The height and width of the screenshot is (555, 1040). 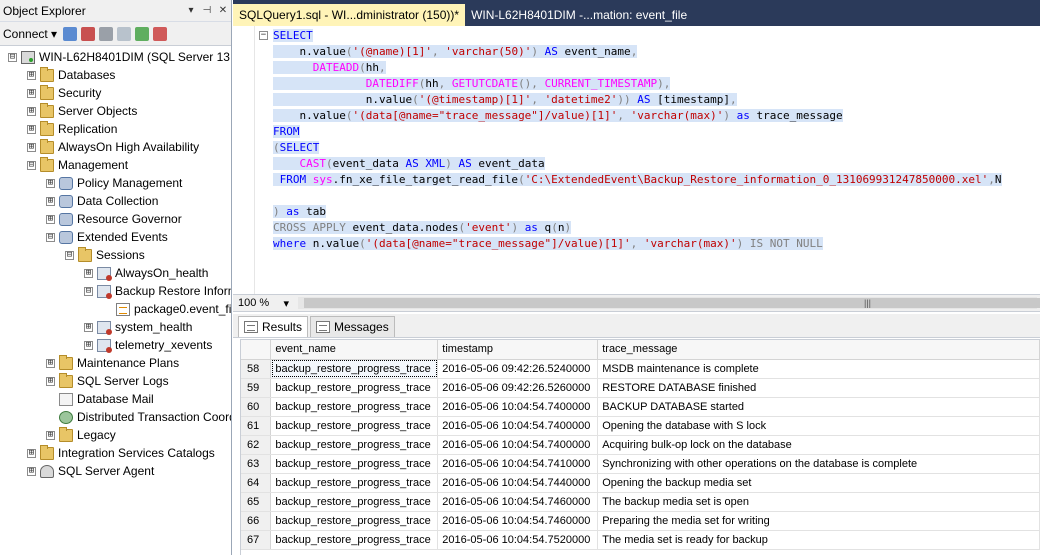 I want to click on stop-icon, so click(x=106, y=33).